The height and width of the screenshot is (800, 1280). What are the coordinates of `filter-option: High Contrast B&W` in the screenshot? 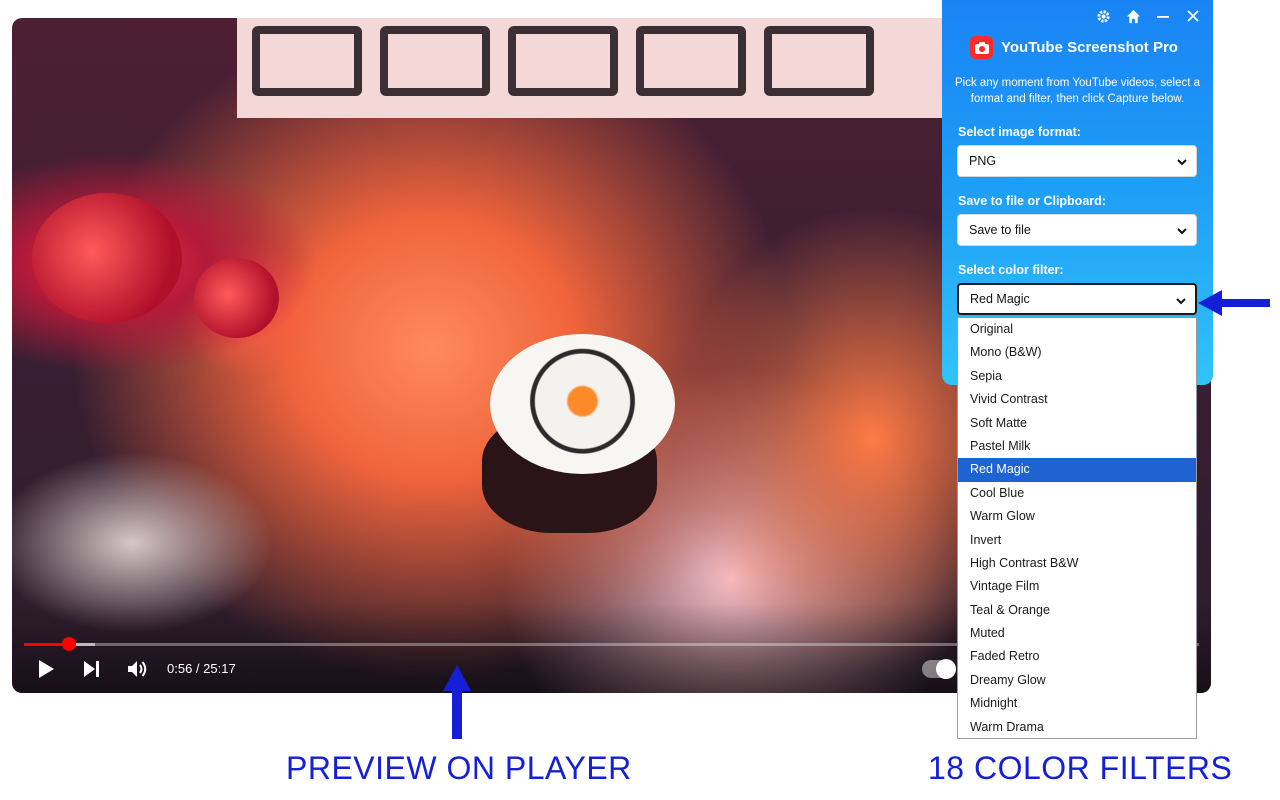 It's located at (1077, 563).